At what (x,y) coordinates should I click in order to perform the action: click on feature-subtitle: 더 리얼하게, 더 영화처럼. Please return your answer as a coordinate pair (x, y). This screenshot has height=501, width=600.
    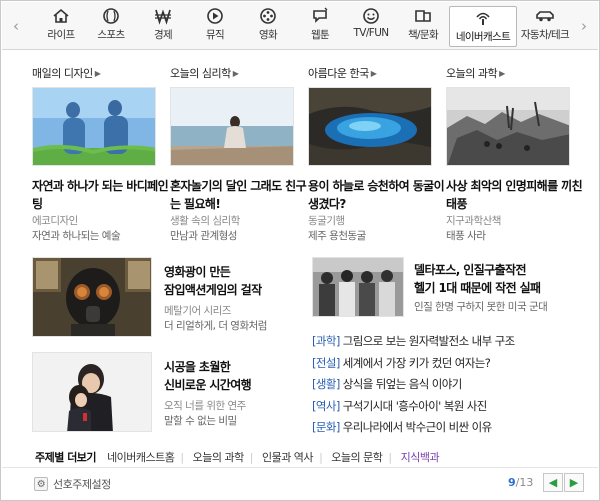
    Looking at the image, I should click on (215, 325).